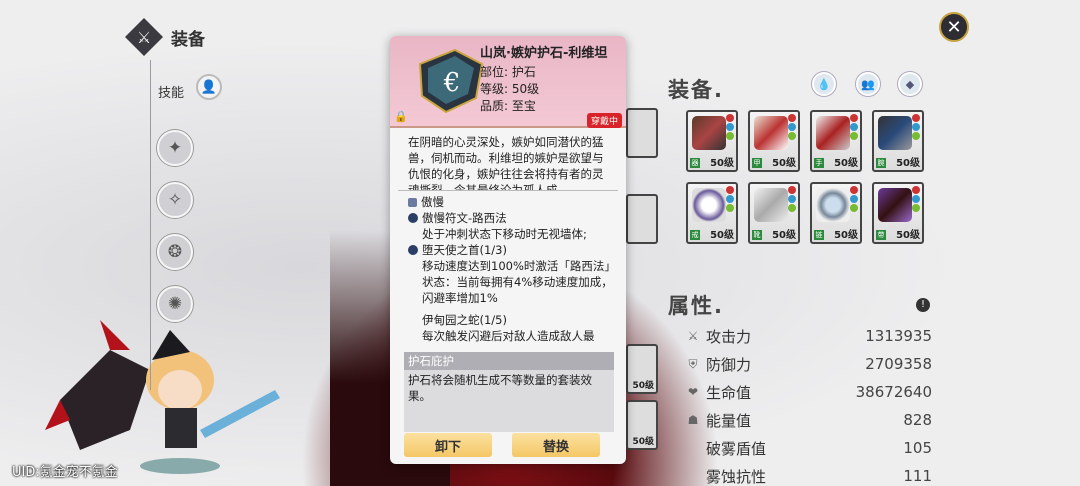 This screenshot has height=486, width=1080. I want to click on side-nav-icon-1: ✦, so click(175, 148).